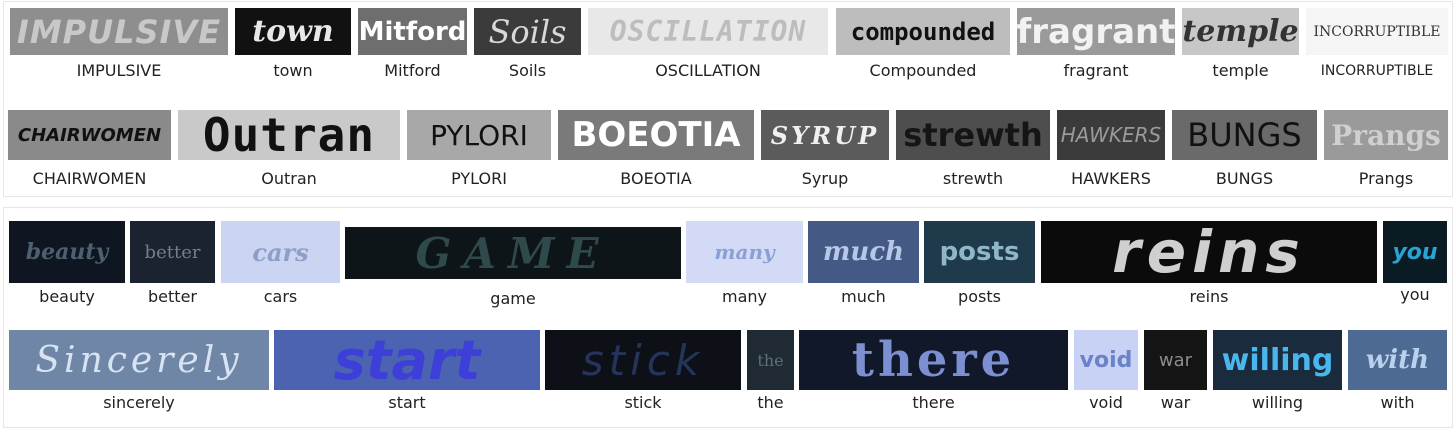 This screenshot has width=1456, height=431. I want to click on word-image: BUNGS, so click(1244, 135).